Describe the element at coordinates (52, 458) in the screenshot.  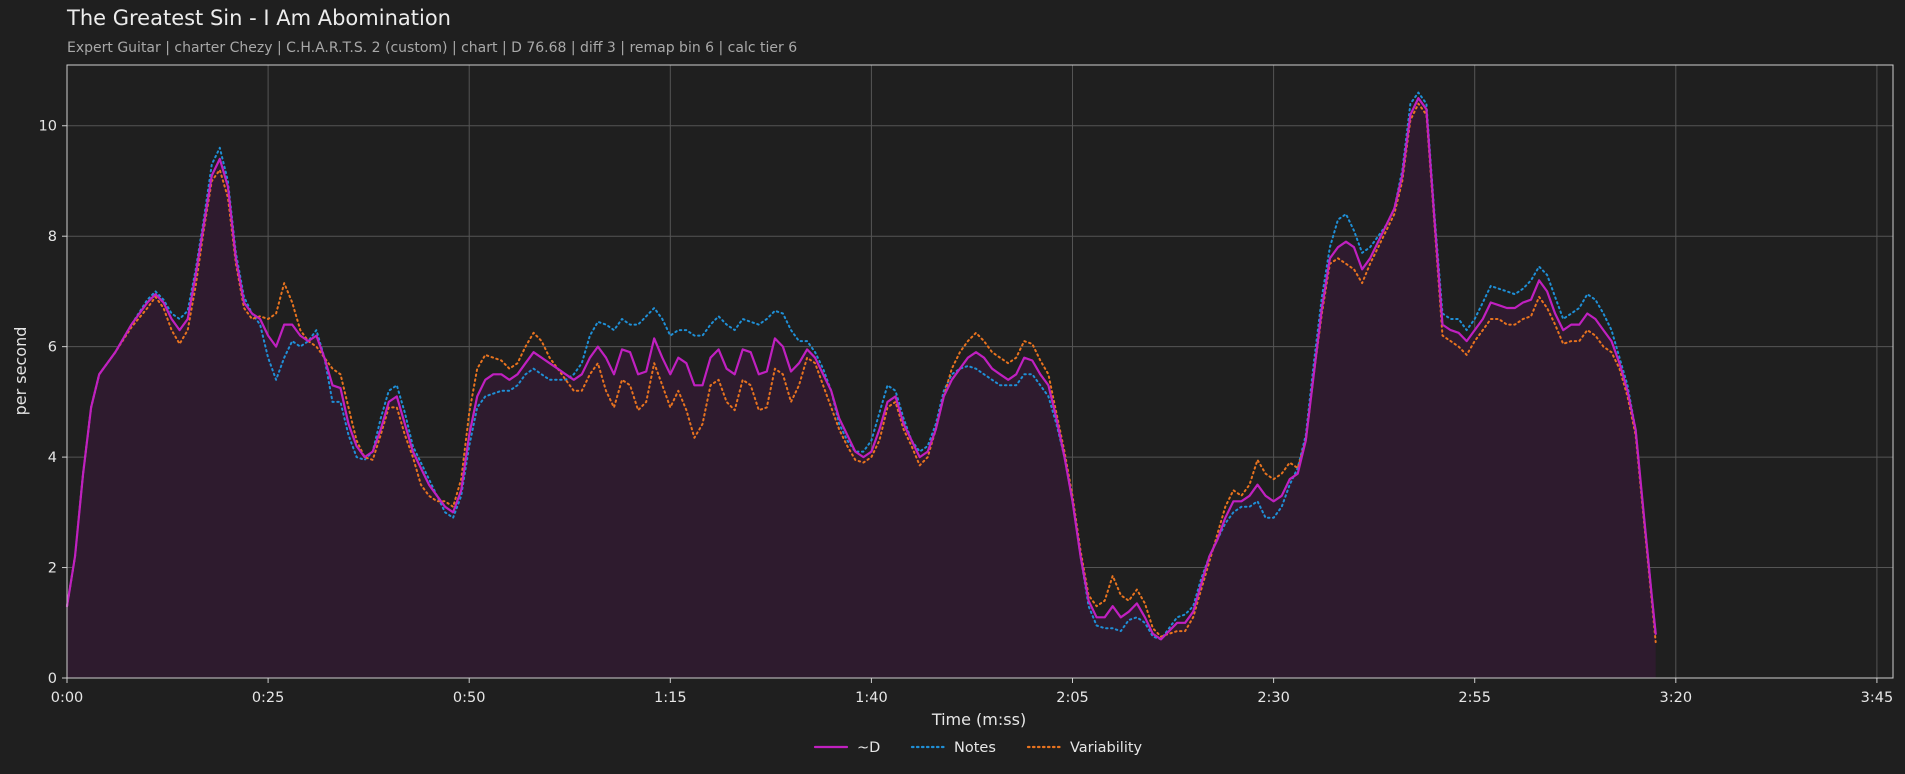
I see `y-tick-label: 4` at that location.